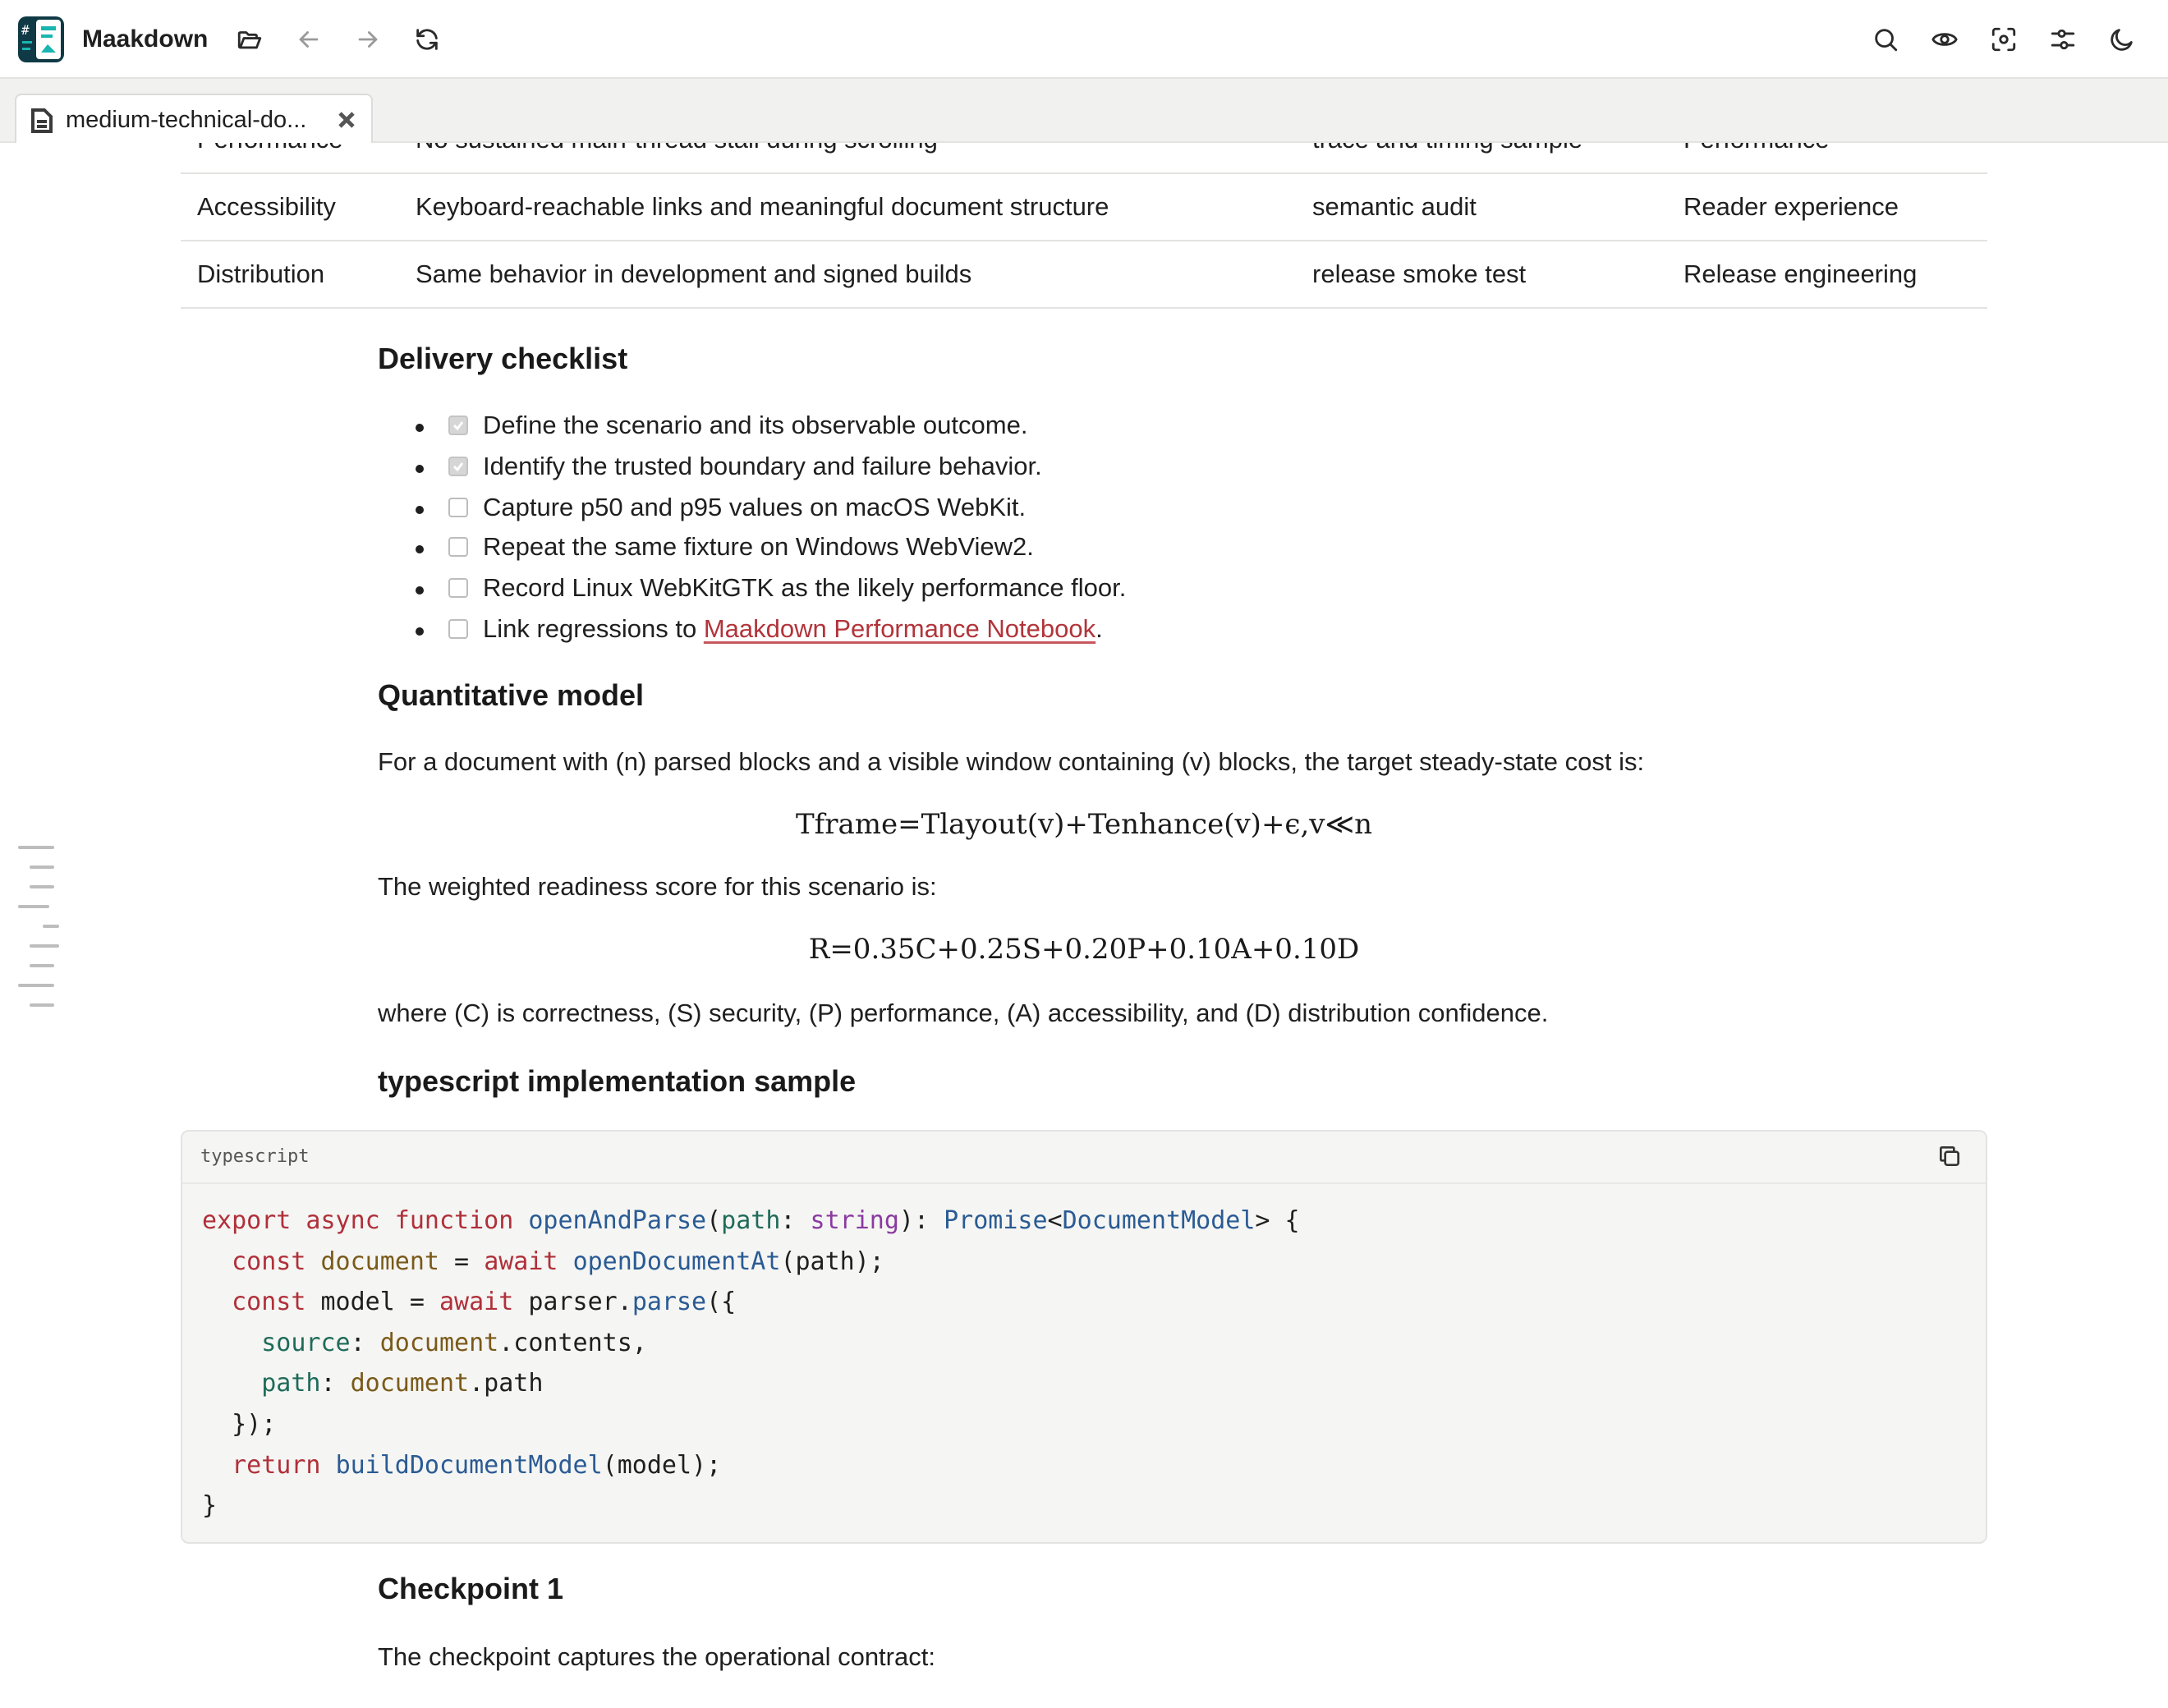 The height and width of the screenshot is (1708, 2168). I want to click on formula-frame-cost: Tframe=Tlayout(v)+Tenhance(v)+ϵ,v≪n, so click(1084, 824).